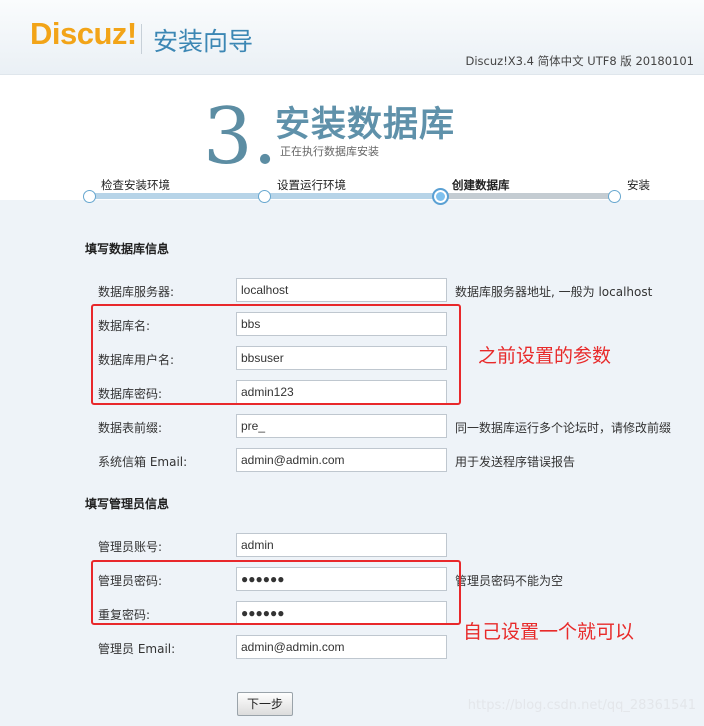 This screenshot has height=726, width=704. I want to click on system-email-hint: 用于发送程序错误报告, so click(515, 462).